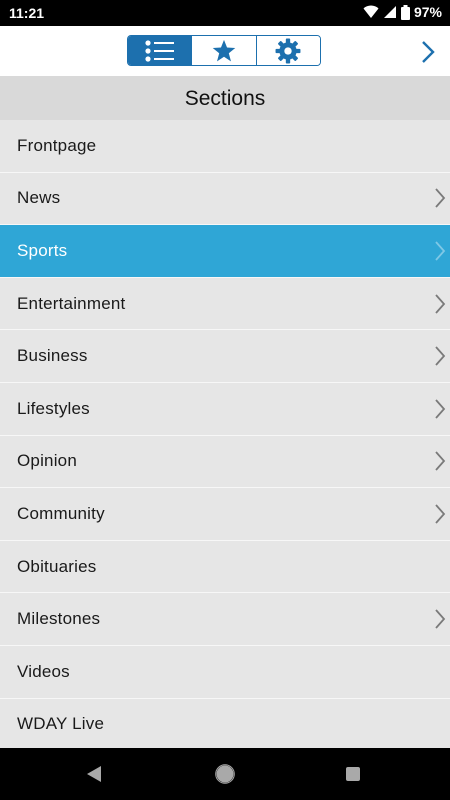 Image resolution: width=450 pixels, height=800 pixels. I want to click on section-item: Entertainment, so click(225, 304).